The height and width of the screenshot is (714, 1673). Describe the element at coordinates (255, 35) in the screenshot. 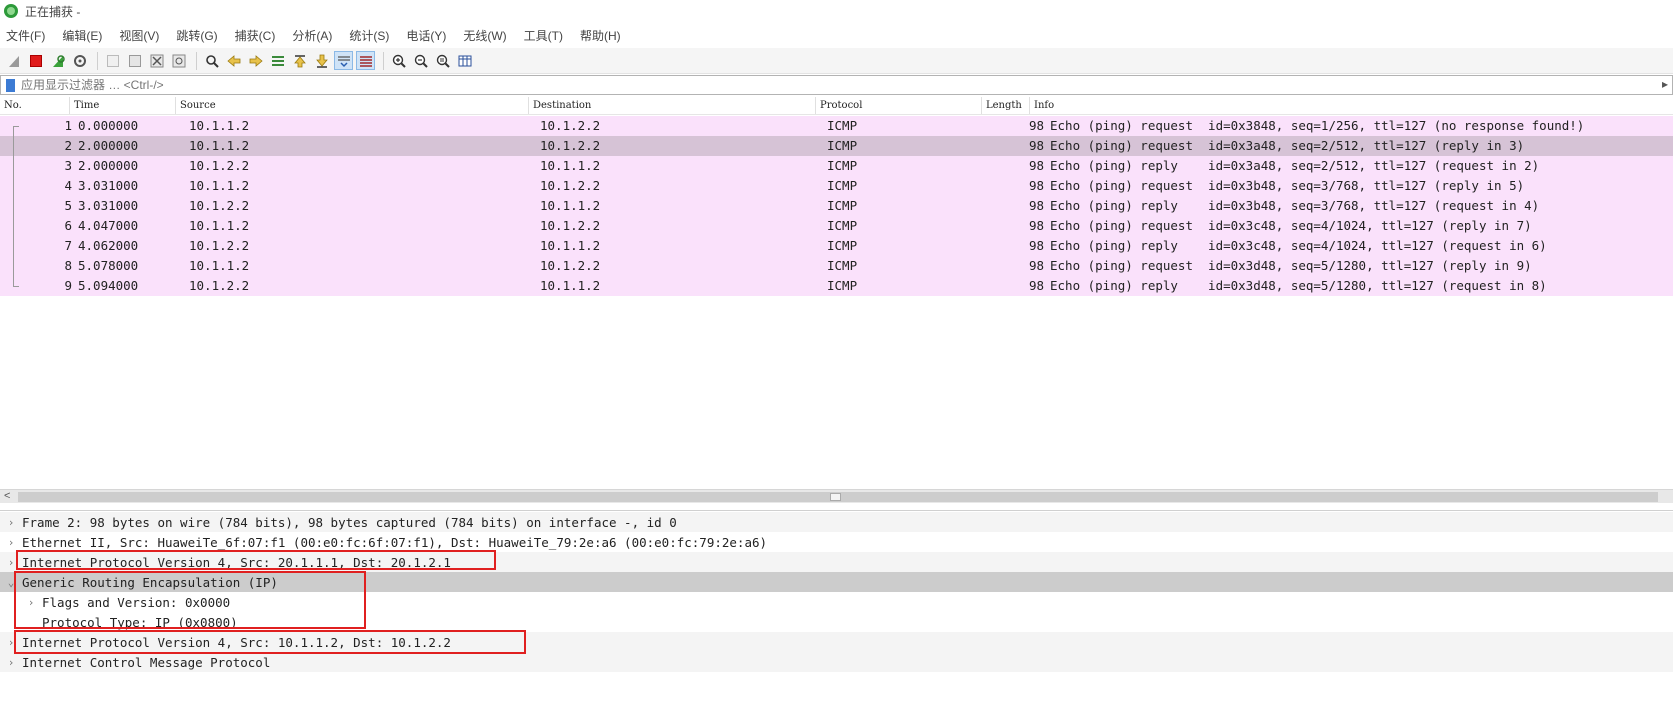

I see `menu-capture: 捕获(C)` at that location.